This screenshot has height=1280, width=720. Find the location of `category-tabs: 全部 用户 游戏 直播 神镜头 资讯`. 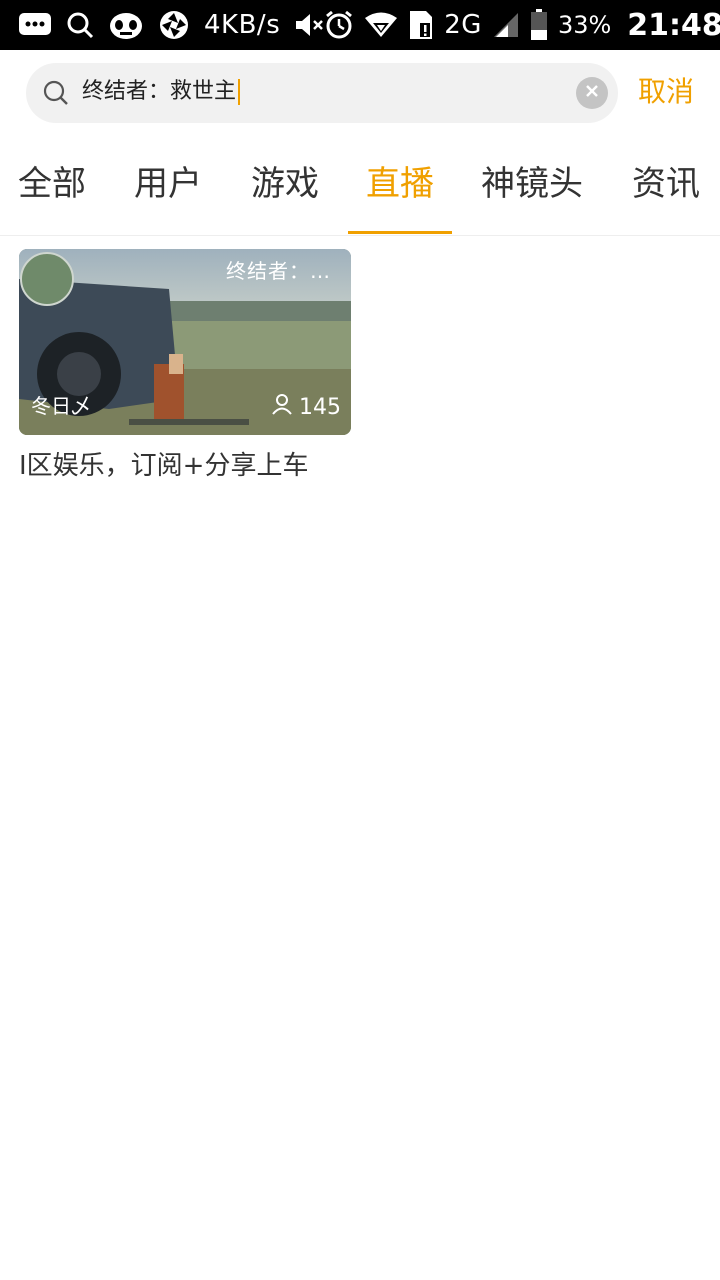

category-tabs: 全部 用户 游戏 直播 神镜头 资讯 is located at coordinates (360, 186).